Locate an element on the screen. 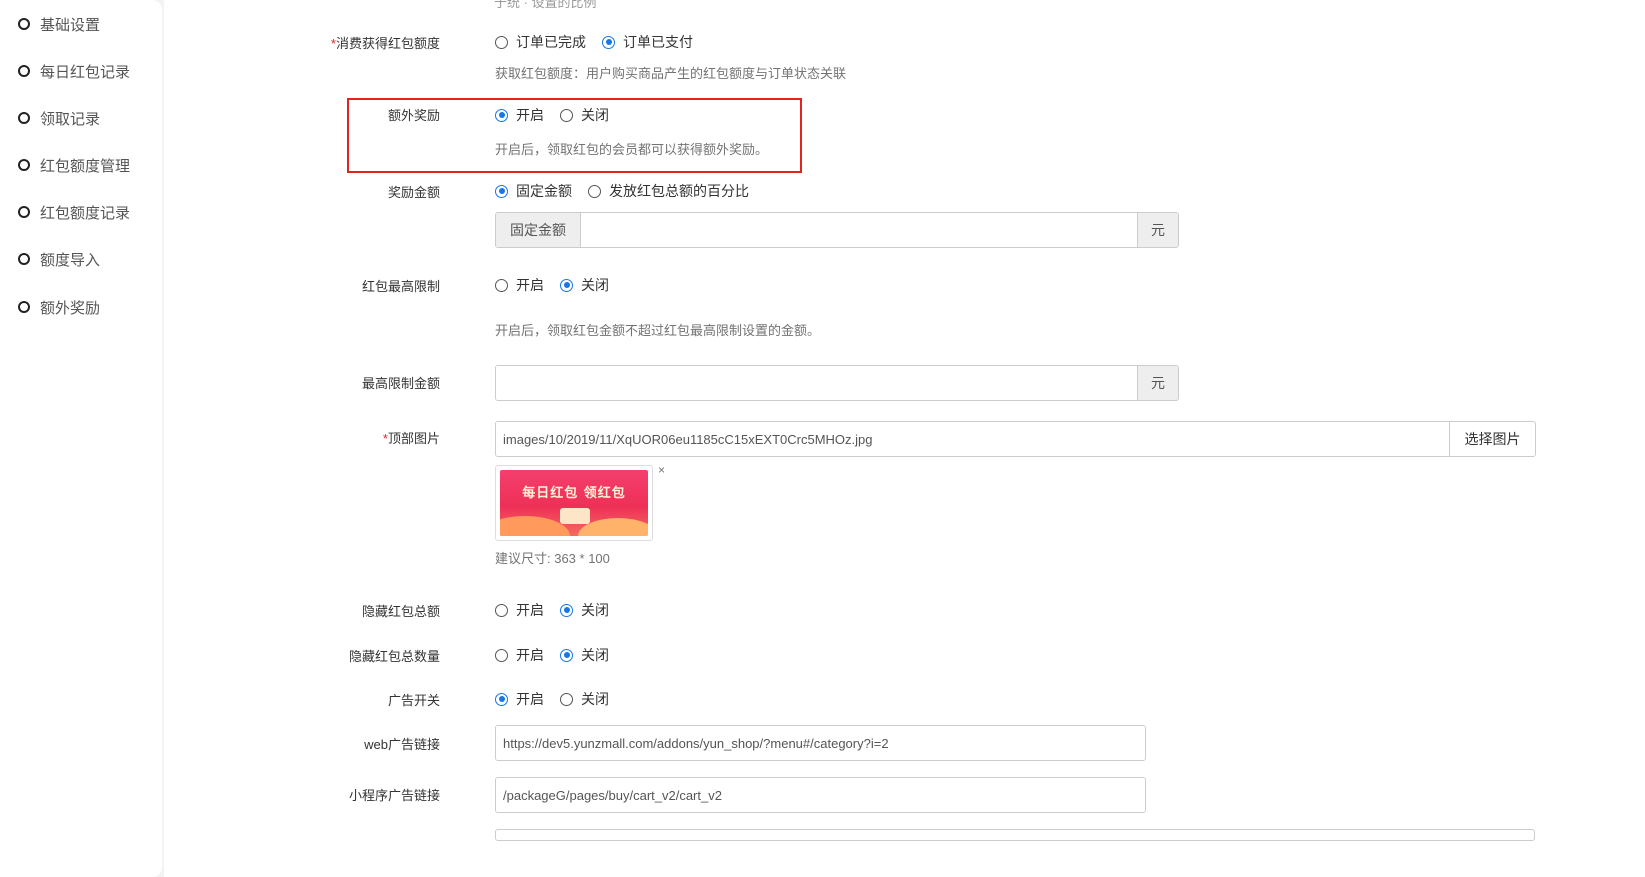  sidebar-item-quota-import: 额度导入 is located at coordinates (59, 259).